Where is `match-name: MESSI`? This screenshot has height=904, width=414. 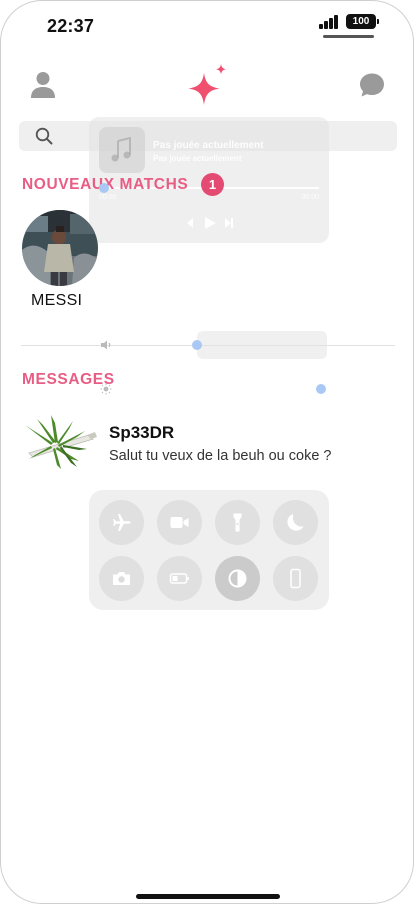 match-name: MESSI is located at coordinates (56, 301).